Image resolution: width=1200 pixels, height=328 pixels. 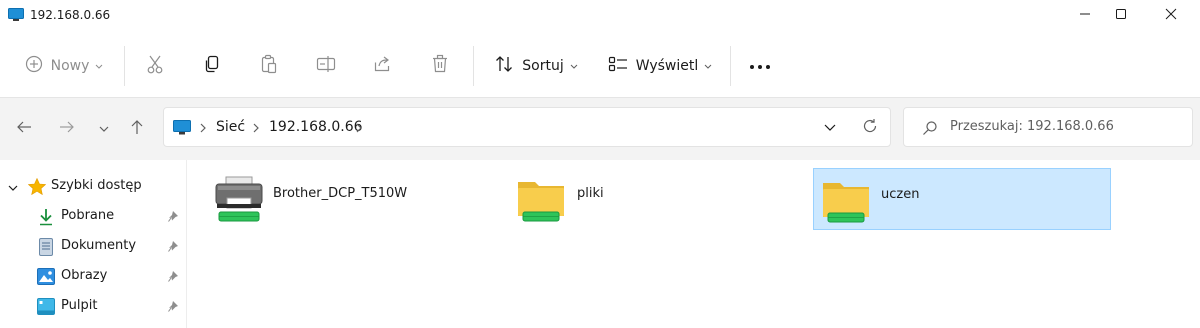 I want to click on item-name: Brother_DCP_T510W, so click(x=340, y=193).